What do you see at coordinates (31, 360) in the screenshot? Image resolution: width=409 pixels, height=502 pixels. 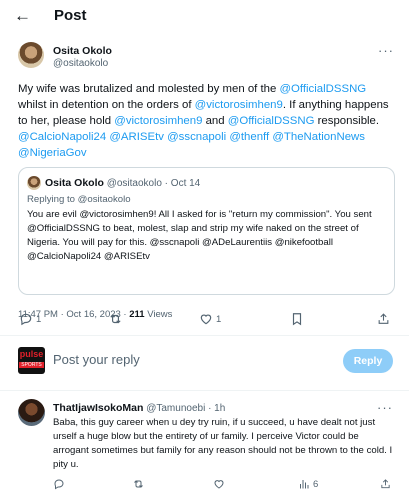 I see `composer-avatar: pulse SPORTS` at bounding box center [31, 360].